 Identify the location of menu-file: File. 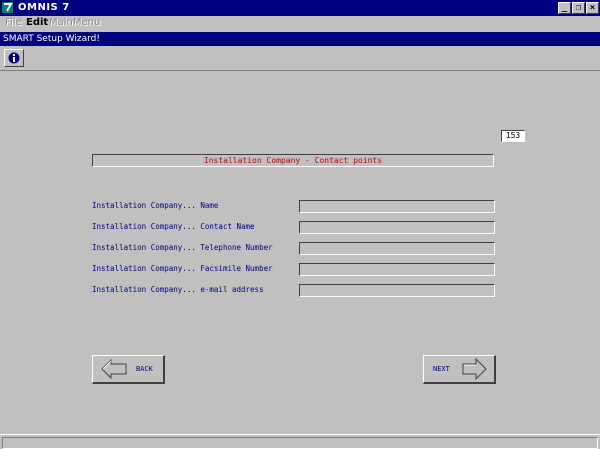
(13, 23).